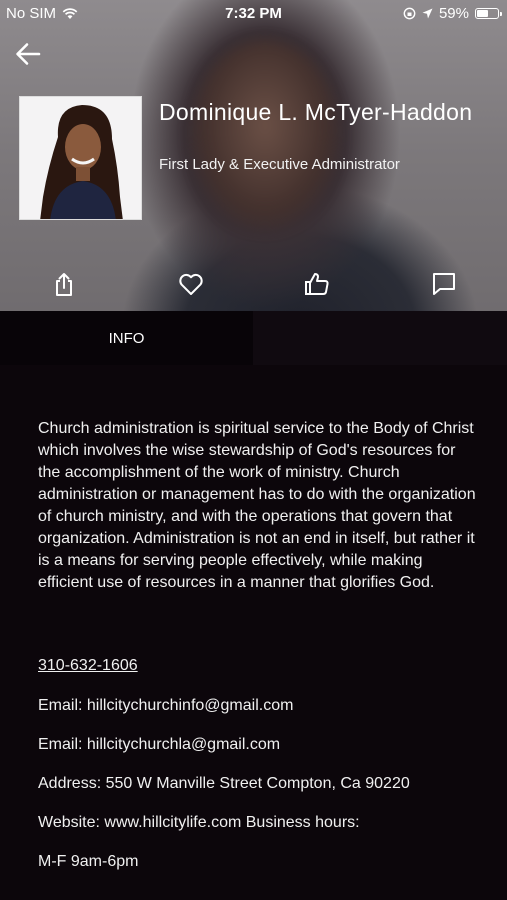  I want to click on profile-title: First Lady & Executive Administrator, so click(279, 164).